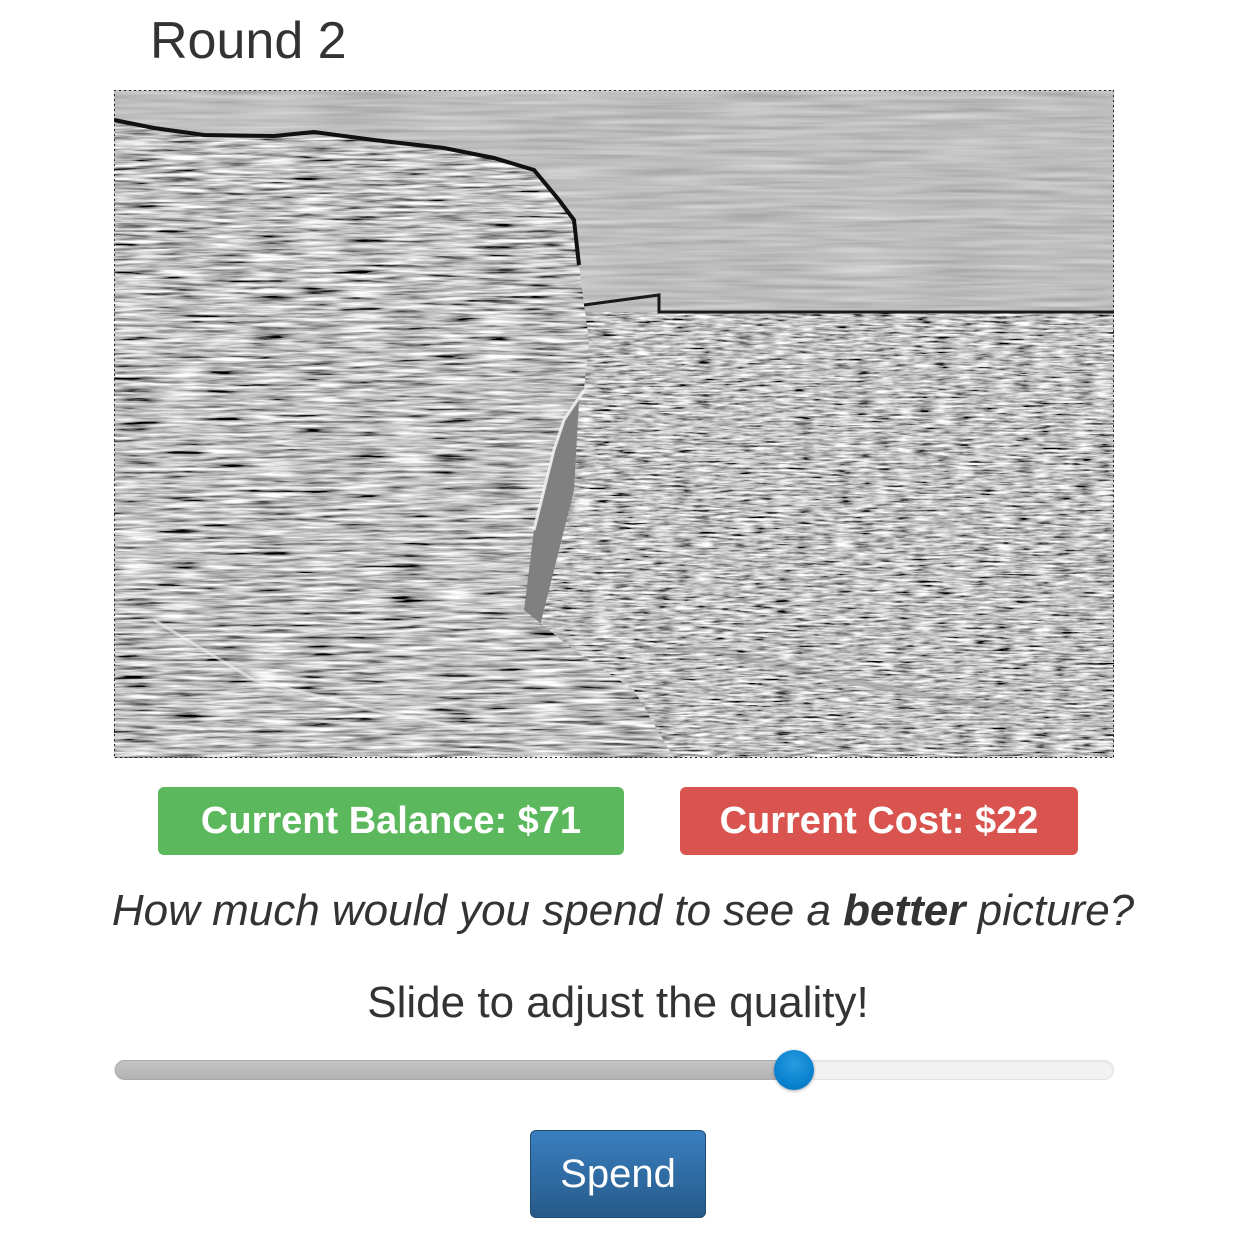 The image size is (1246, 1236). Describe the element at coordinates (618, 1002) in the screenshot. I see `slider-label: Slide to adjust the quality!` at that location.